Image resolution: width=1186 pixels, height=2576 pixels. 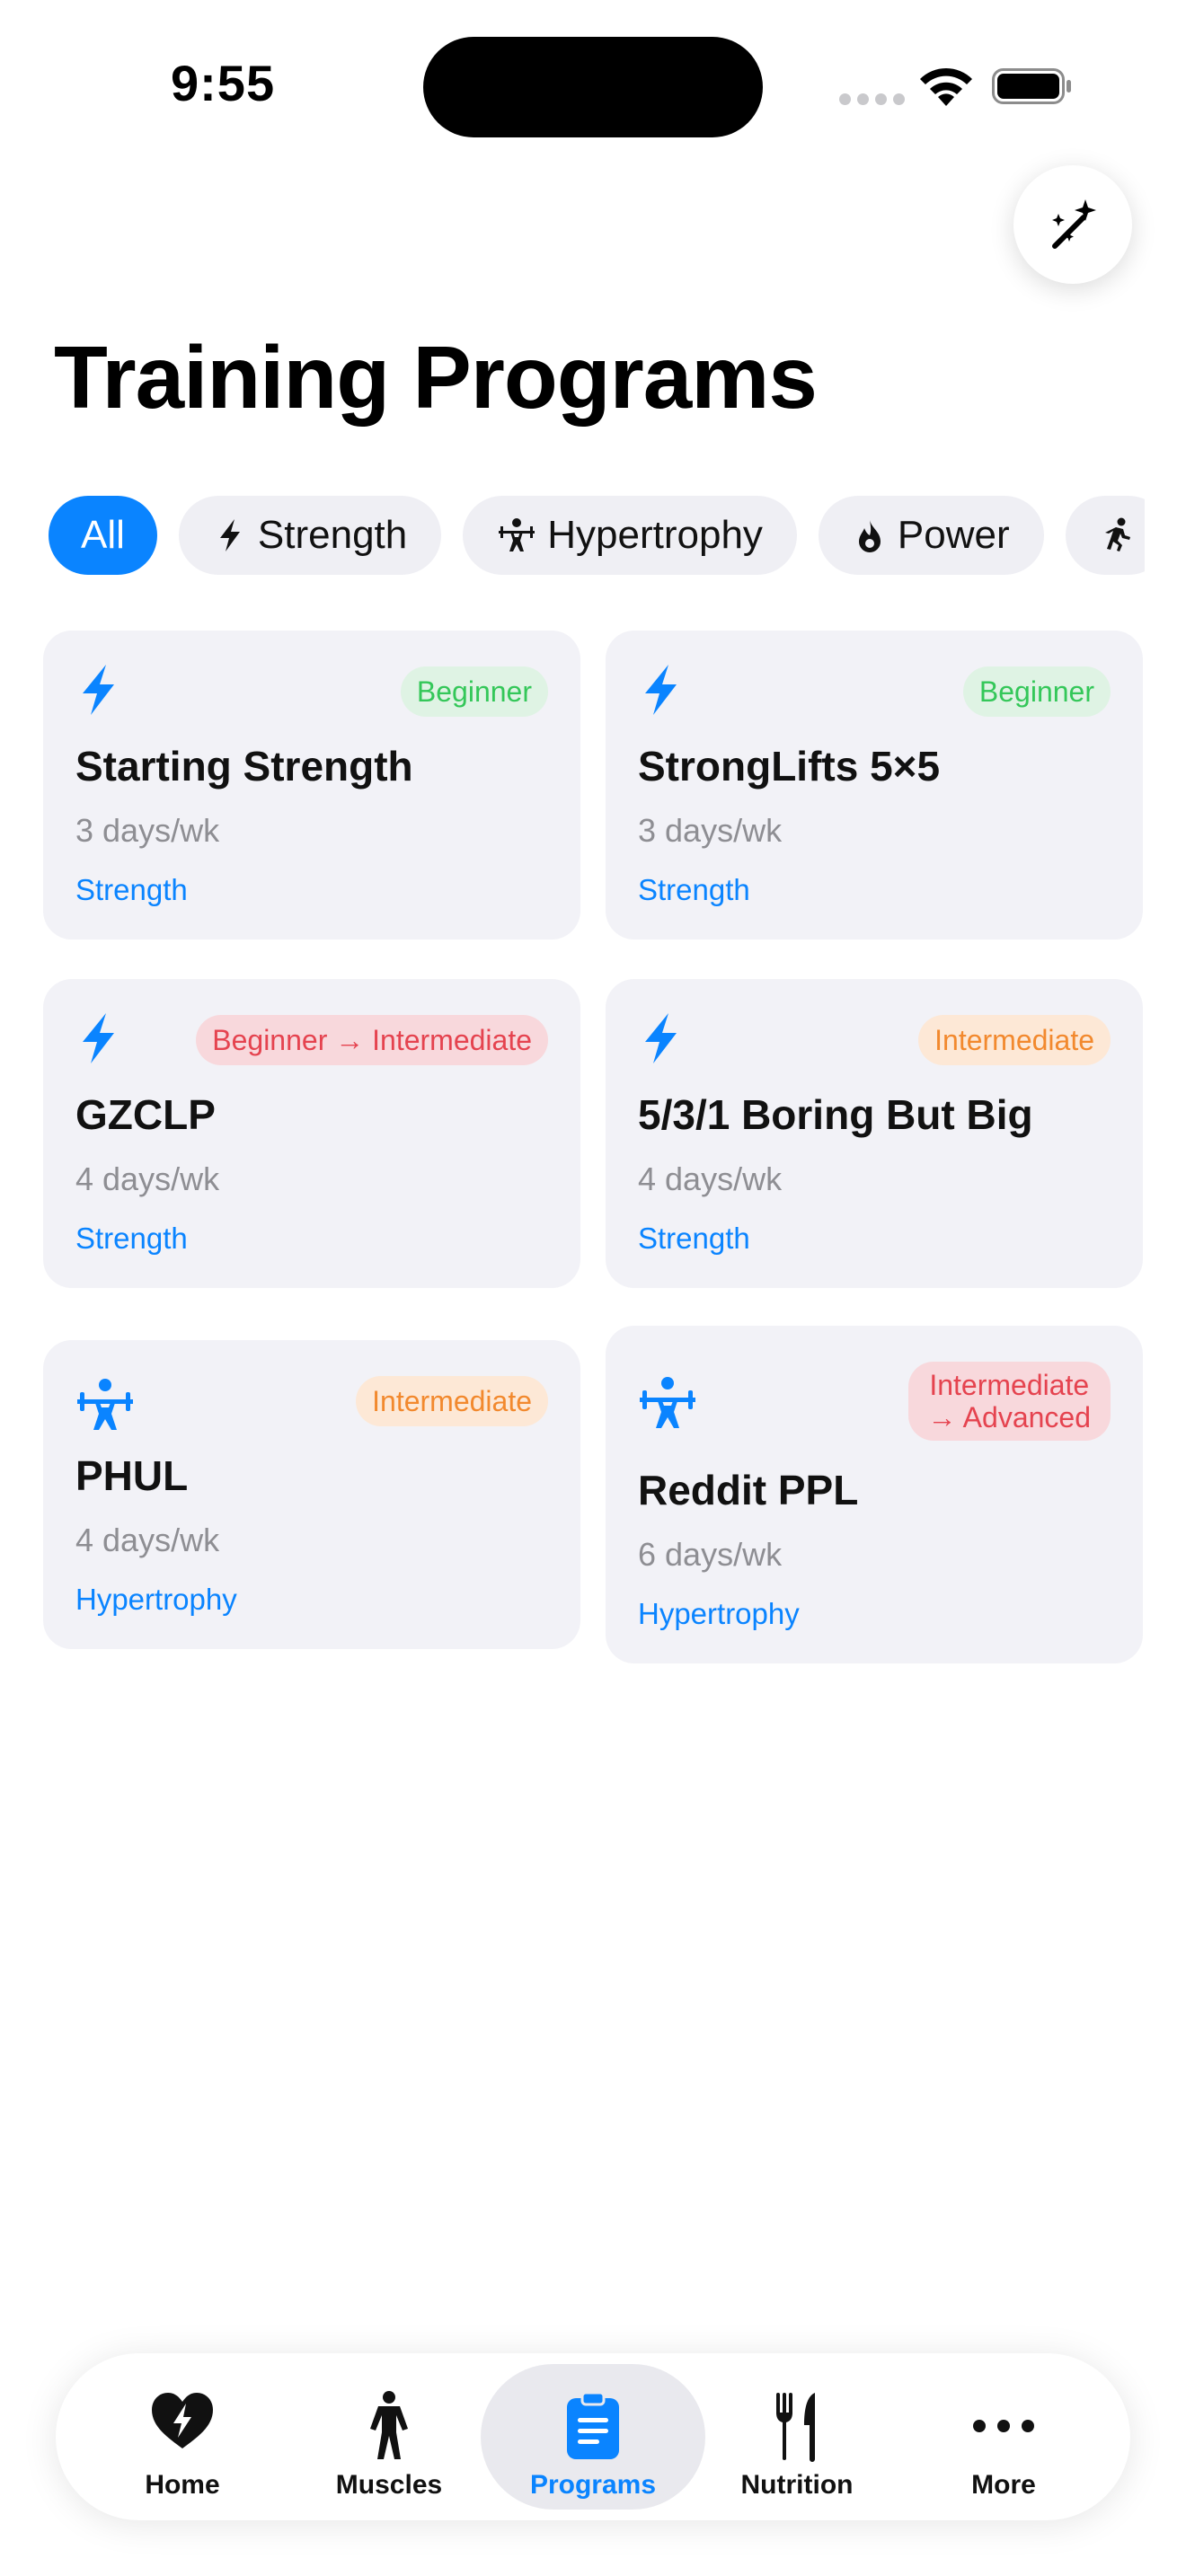 I want to click on tab-muscles: Muscles, so click(x=389, y=2437).